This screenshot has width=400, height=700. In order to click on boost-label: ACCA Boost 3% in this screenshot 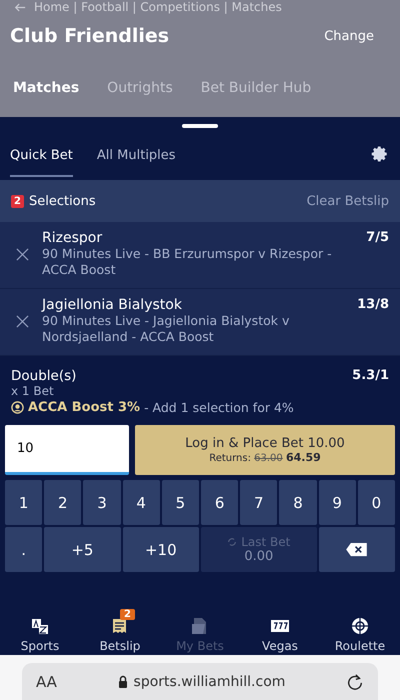, I will do `click(84, 407)`.